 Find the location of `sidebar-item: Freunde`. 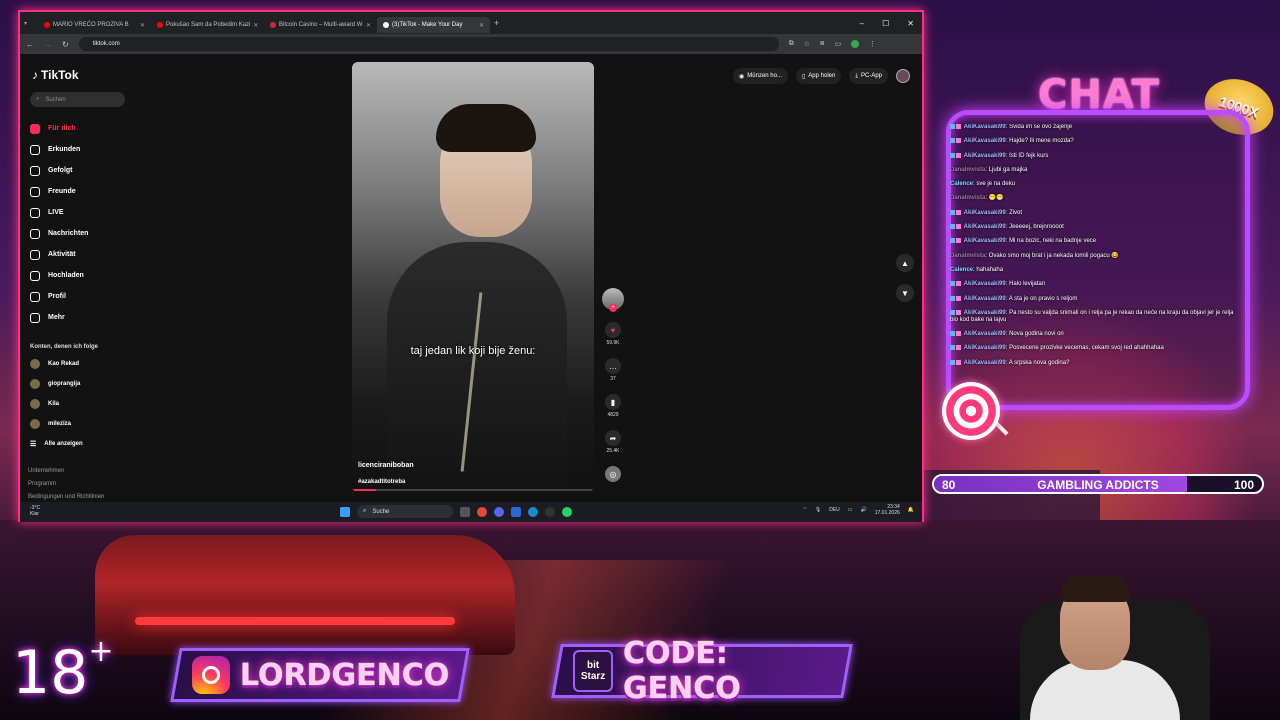

sidebar-item: Freunde is located at coordinates (95, 191).